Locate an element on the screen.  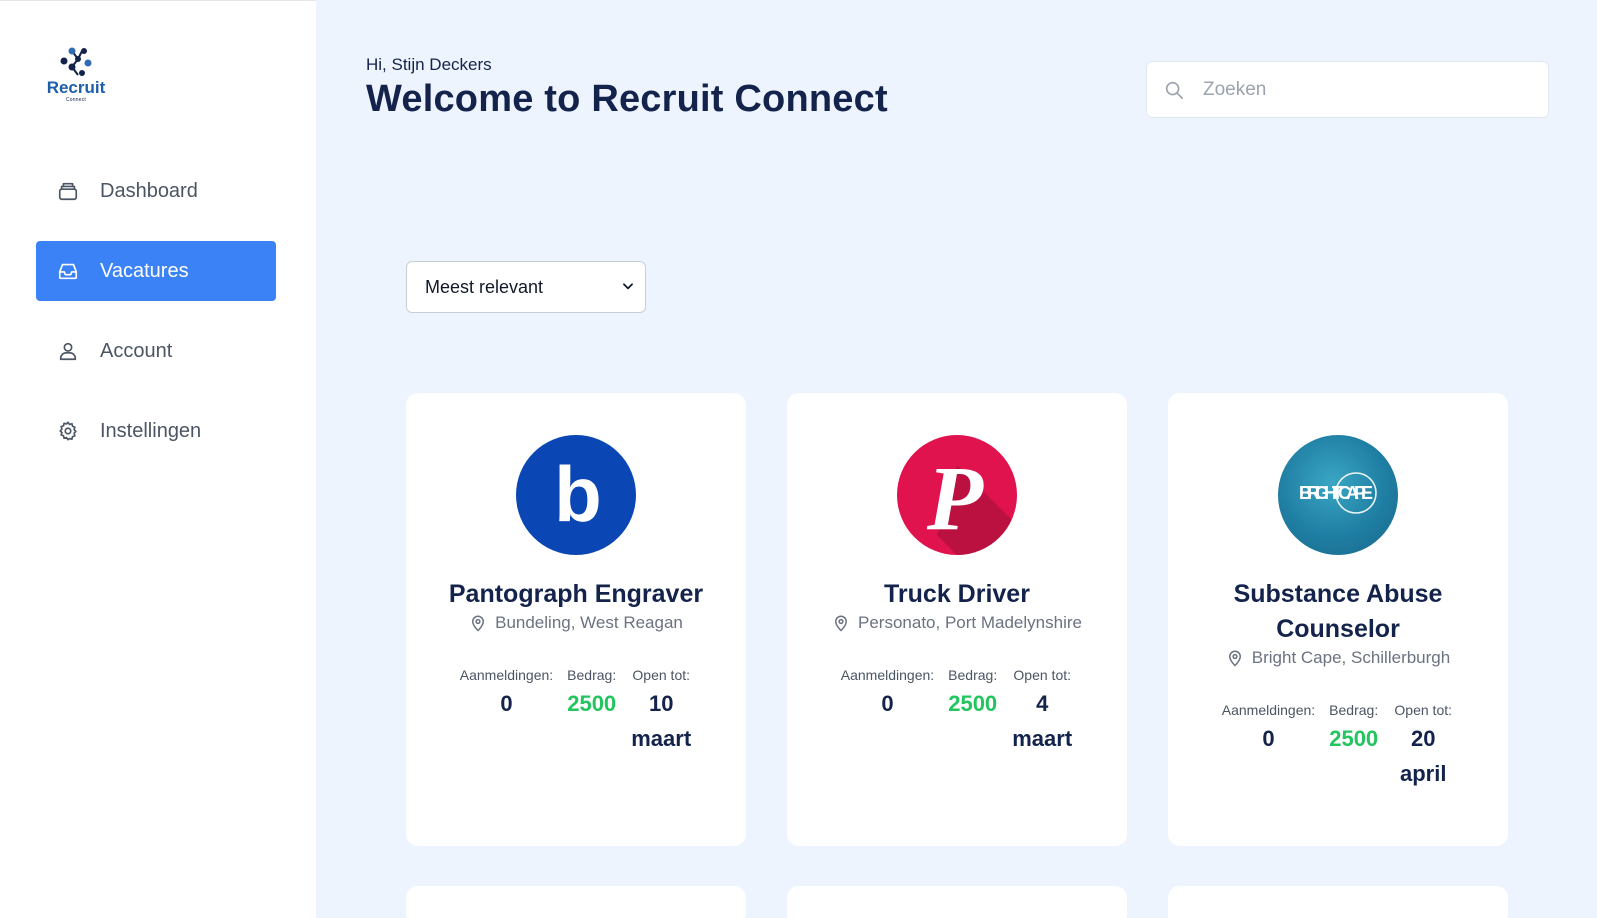
brand-subtitle: Connect is located at coordinates (76, 100).